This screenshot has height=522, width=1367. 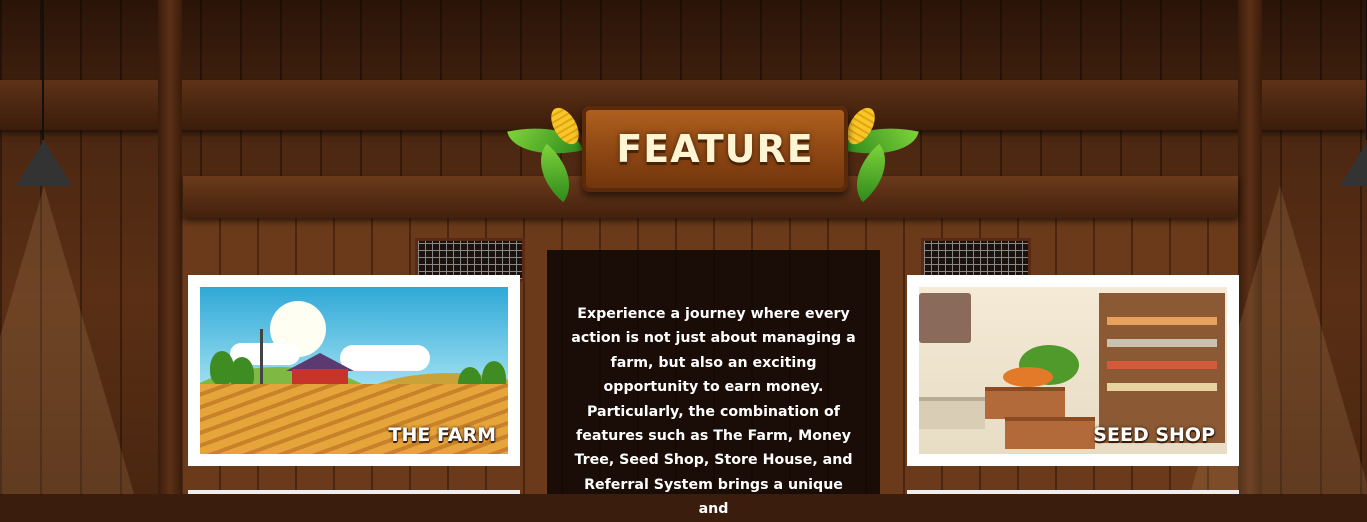 I want to click on feature-label: SEED SHOP, so click(x=1154, y=435).